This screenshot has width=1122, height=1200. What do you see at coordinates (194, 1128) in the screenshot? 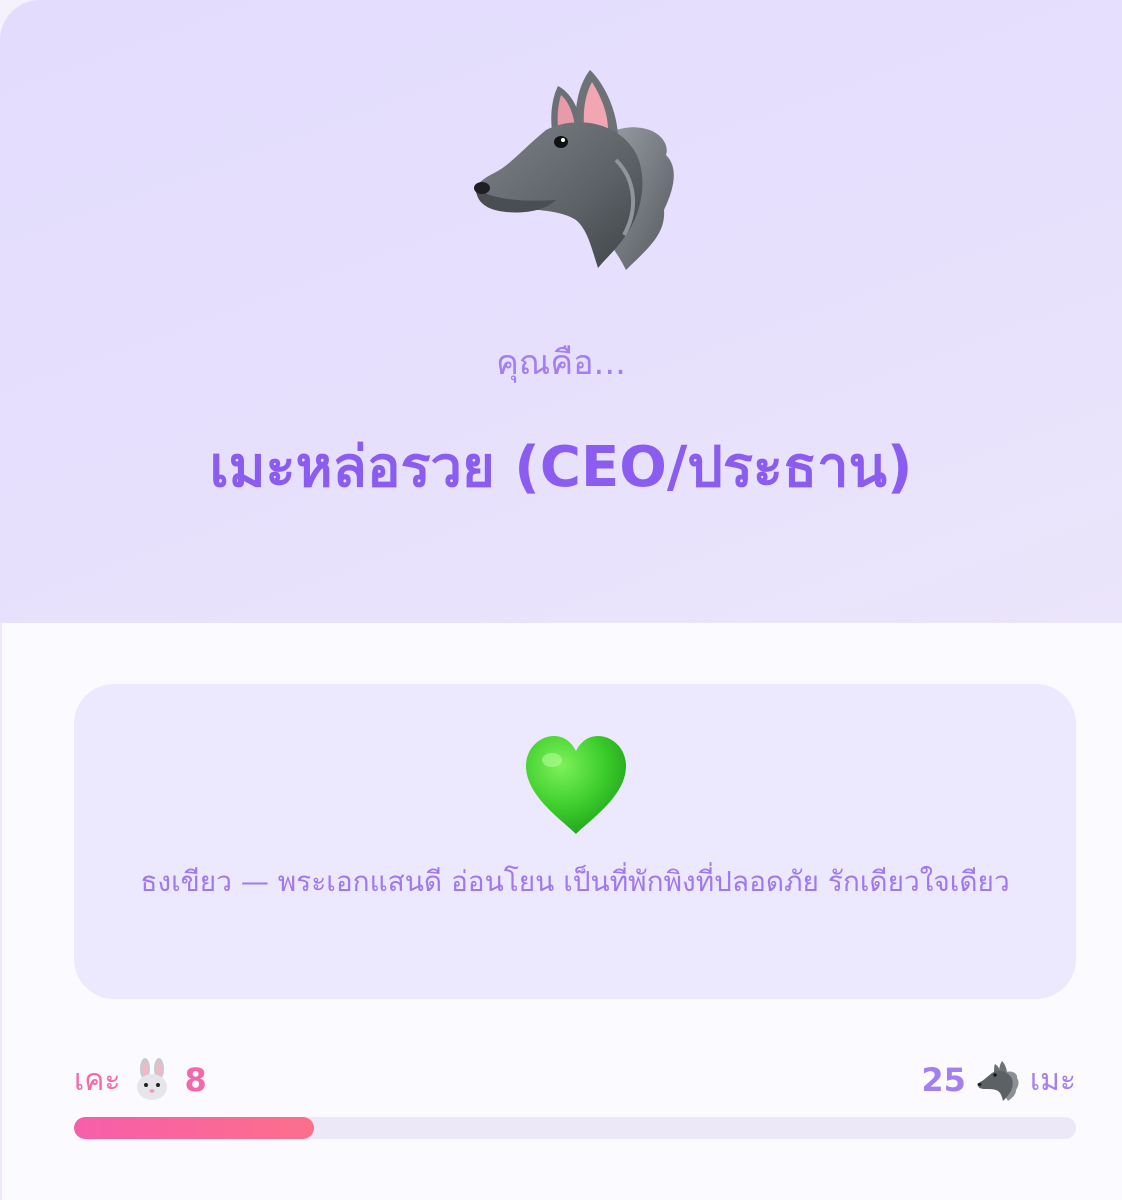
I see `score-bar-fill` at bounding box center [194, 1128].